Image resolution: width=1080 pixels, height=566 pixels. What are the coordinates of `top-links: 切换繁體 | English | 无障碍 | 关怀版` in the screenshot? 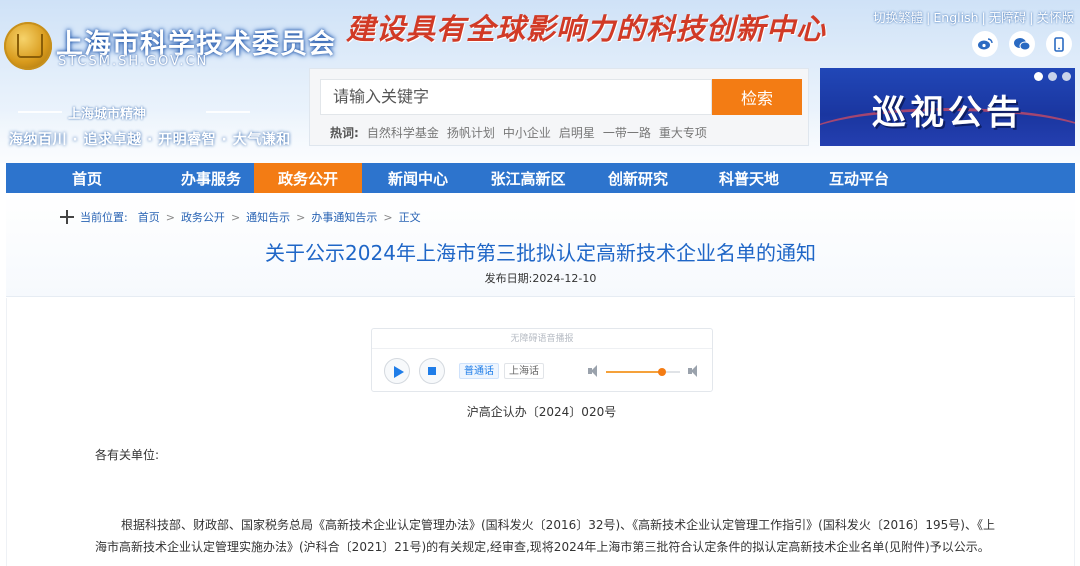 It's located at (973, 17).